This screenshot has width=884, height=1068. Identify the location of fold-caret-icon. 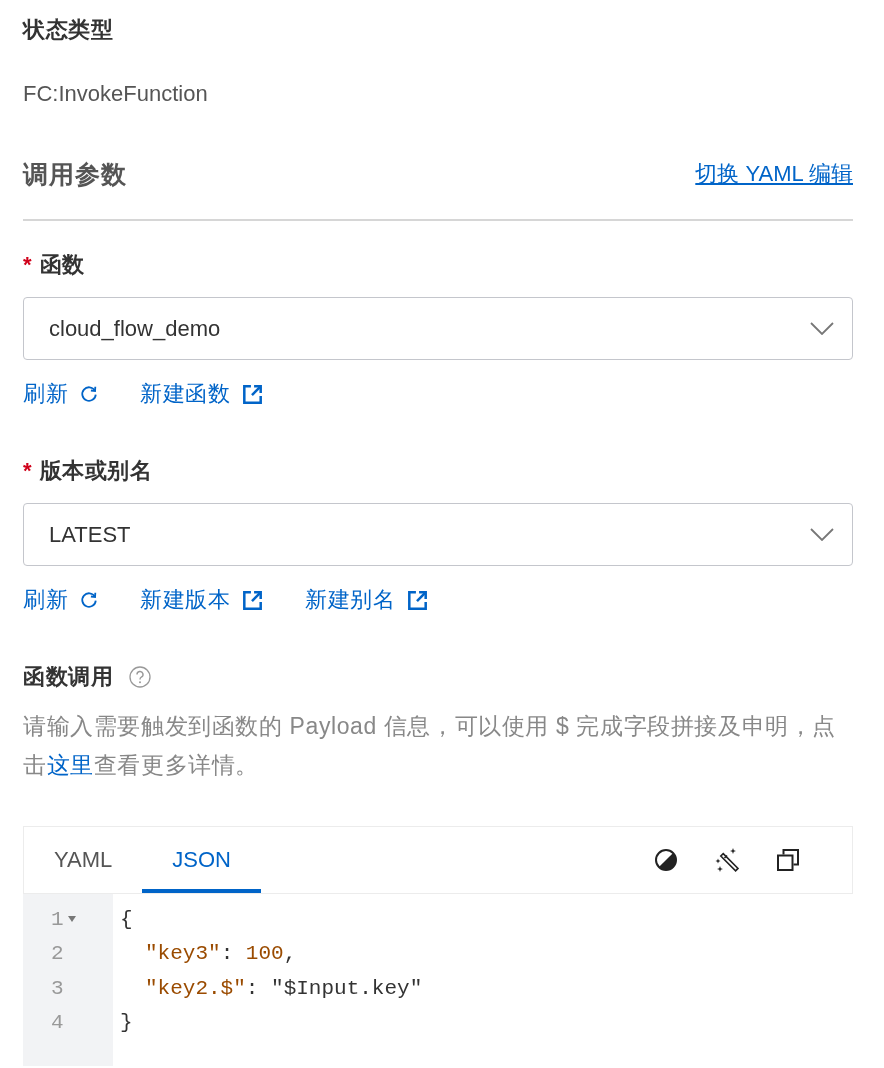
(71, 919).